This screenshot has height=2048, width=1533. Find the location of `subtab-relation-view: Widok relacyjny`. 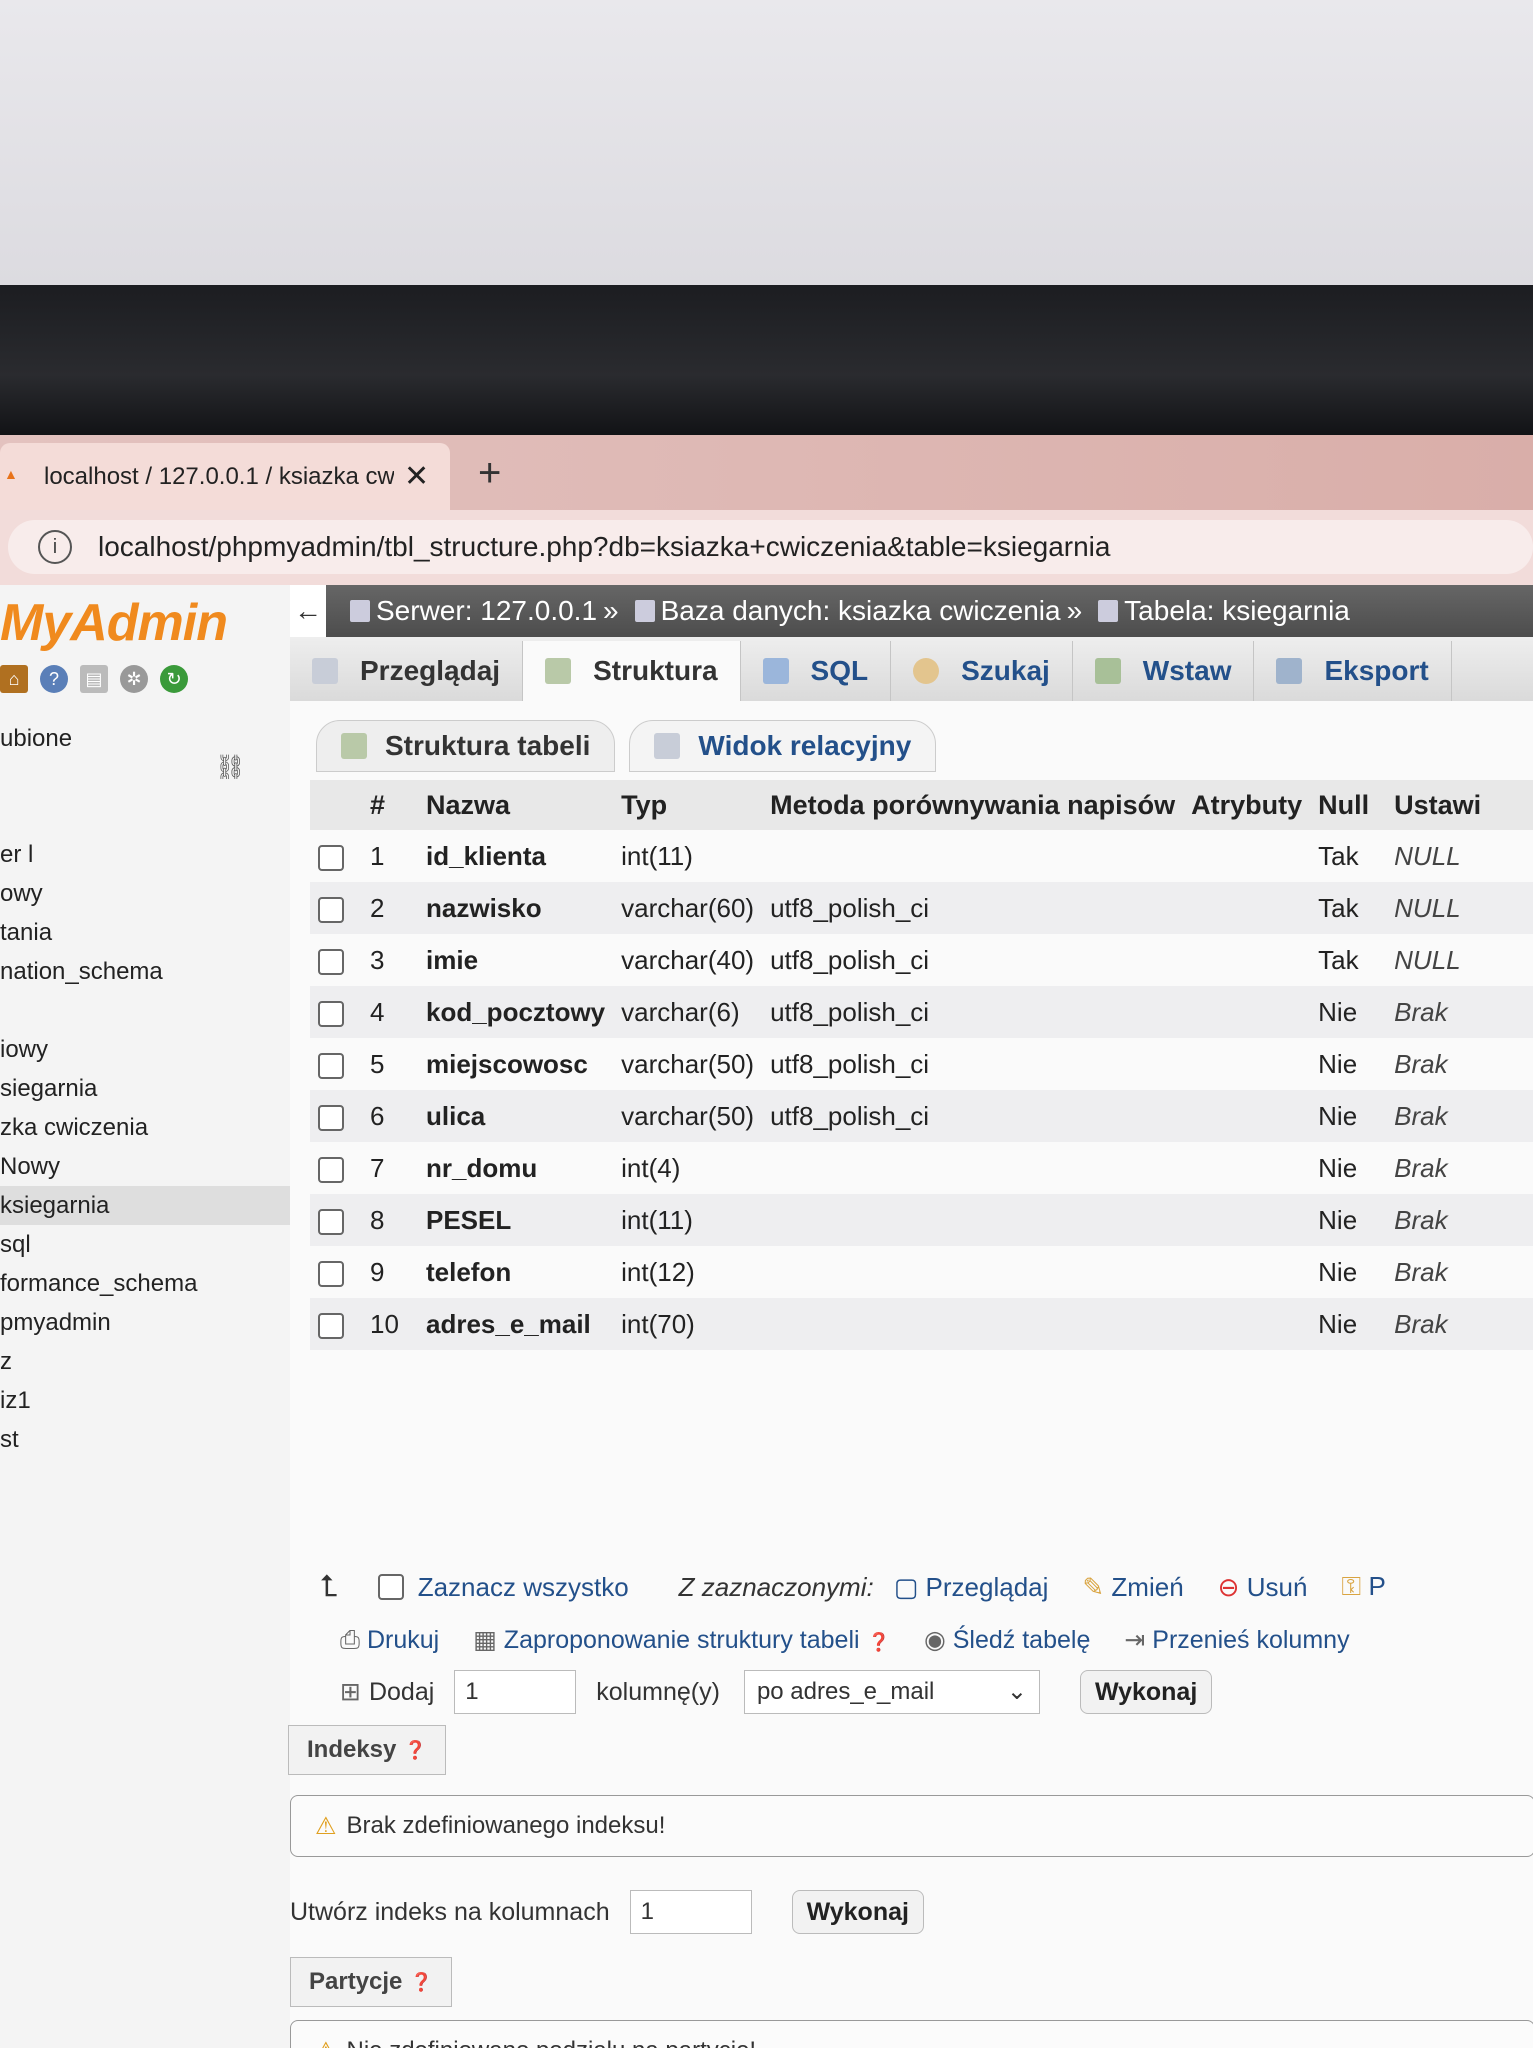

subtab-relation-view: Widok relacyjny is located at coordinates (783, 746).